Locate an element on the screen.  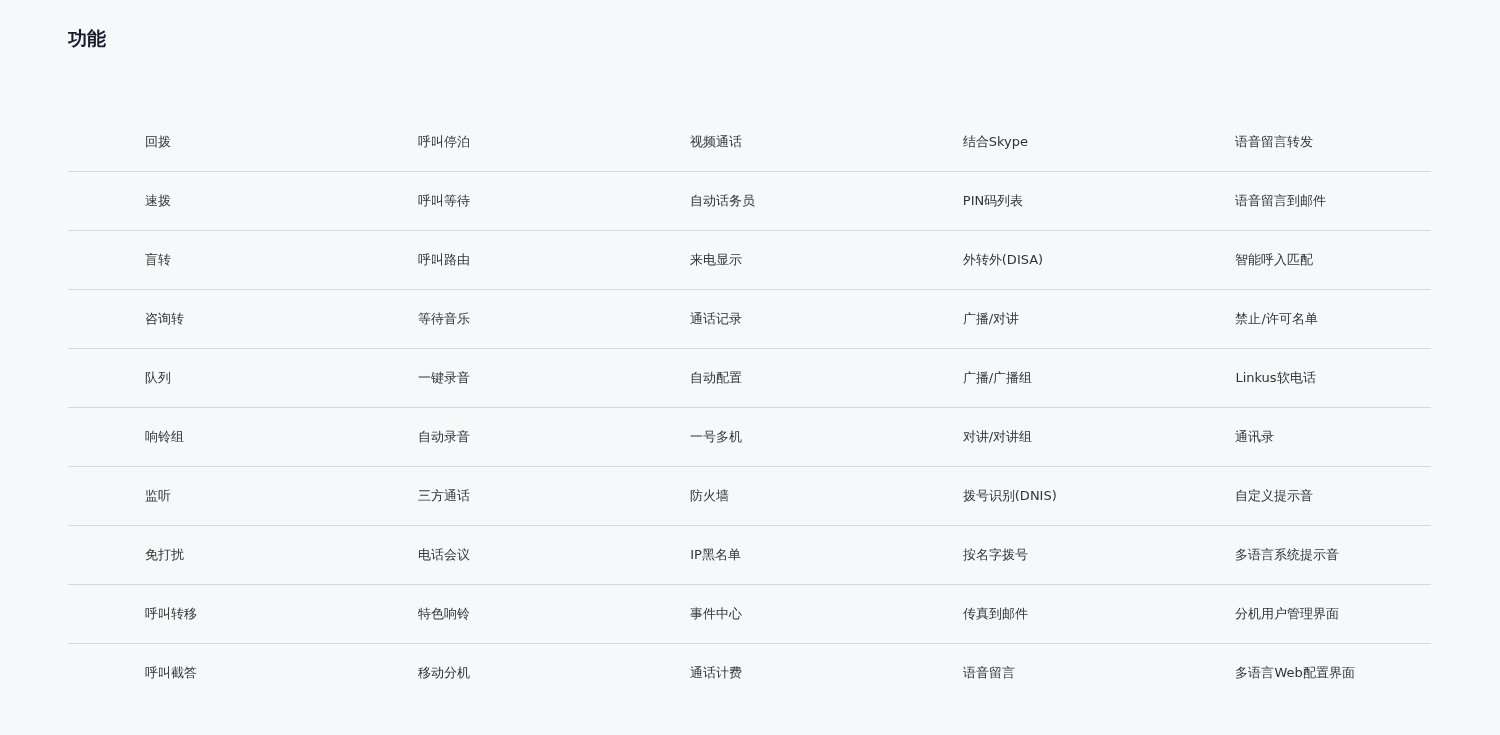
feature-name: 智能呼入匹配 is located at coordinates (1274, 259).